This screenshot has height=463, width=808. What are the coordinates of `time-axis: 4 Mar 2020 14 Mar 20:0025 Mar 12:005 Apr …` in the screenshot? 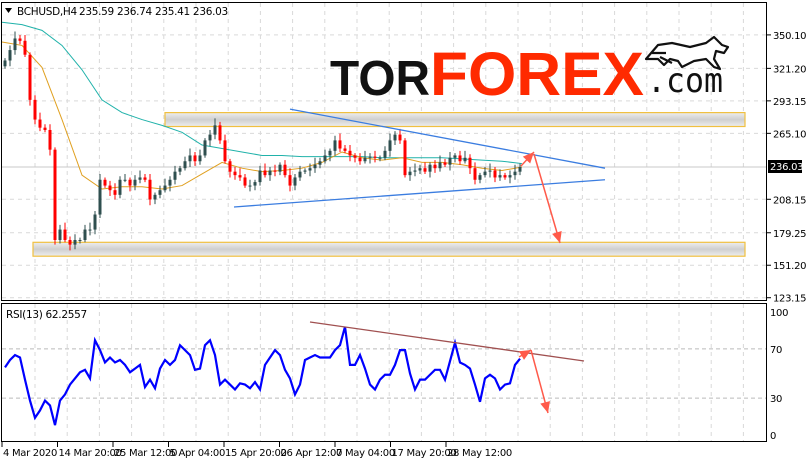 It's located at (256, 450).